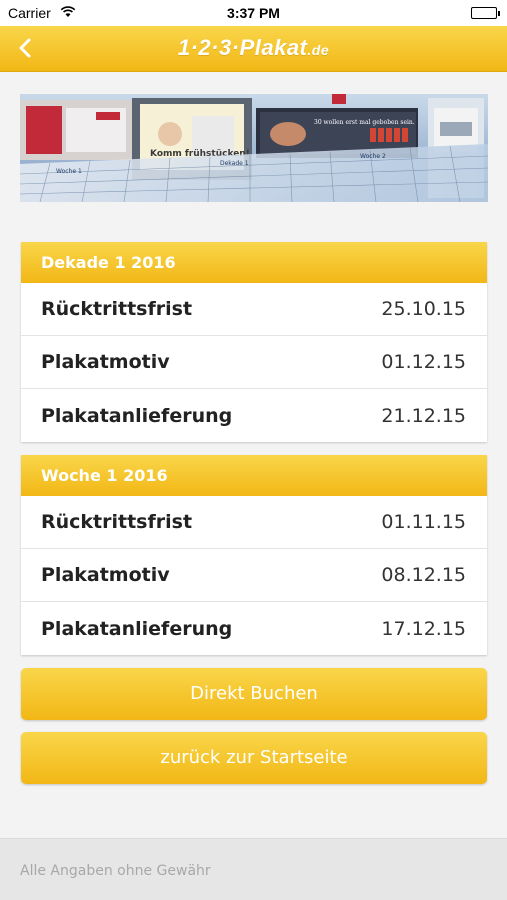 This screenshot has width=507, height=900. Describe the element at coordinates (423, 362) in the screenshot. I see `row-value: 01.12.15` at that location.